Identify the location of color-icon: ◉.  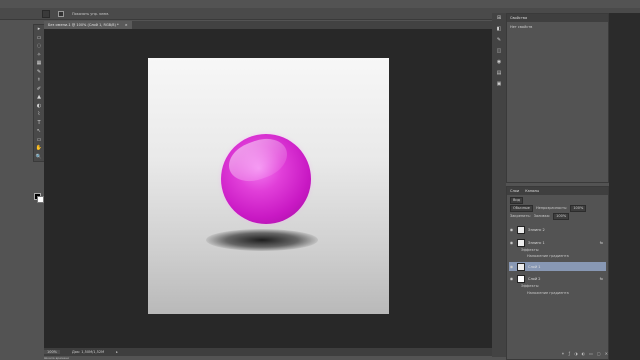
(499, 63).